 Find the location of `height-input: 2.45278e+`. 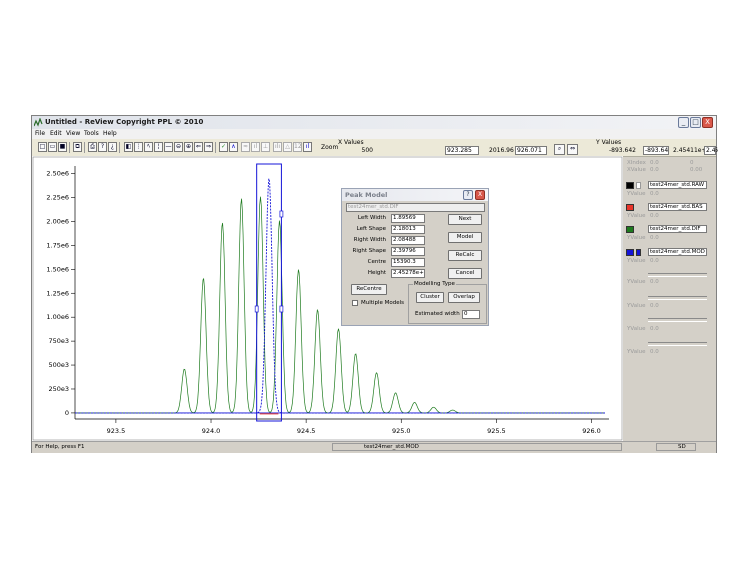

height-input: 2.45278e+ is located at coordinates (408, 273).